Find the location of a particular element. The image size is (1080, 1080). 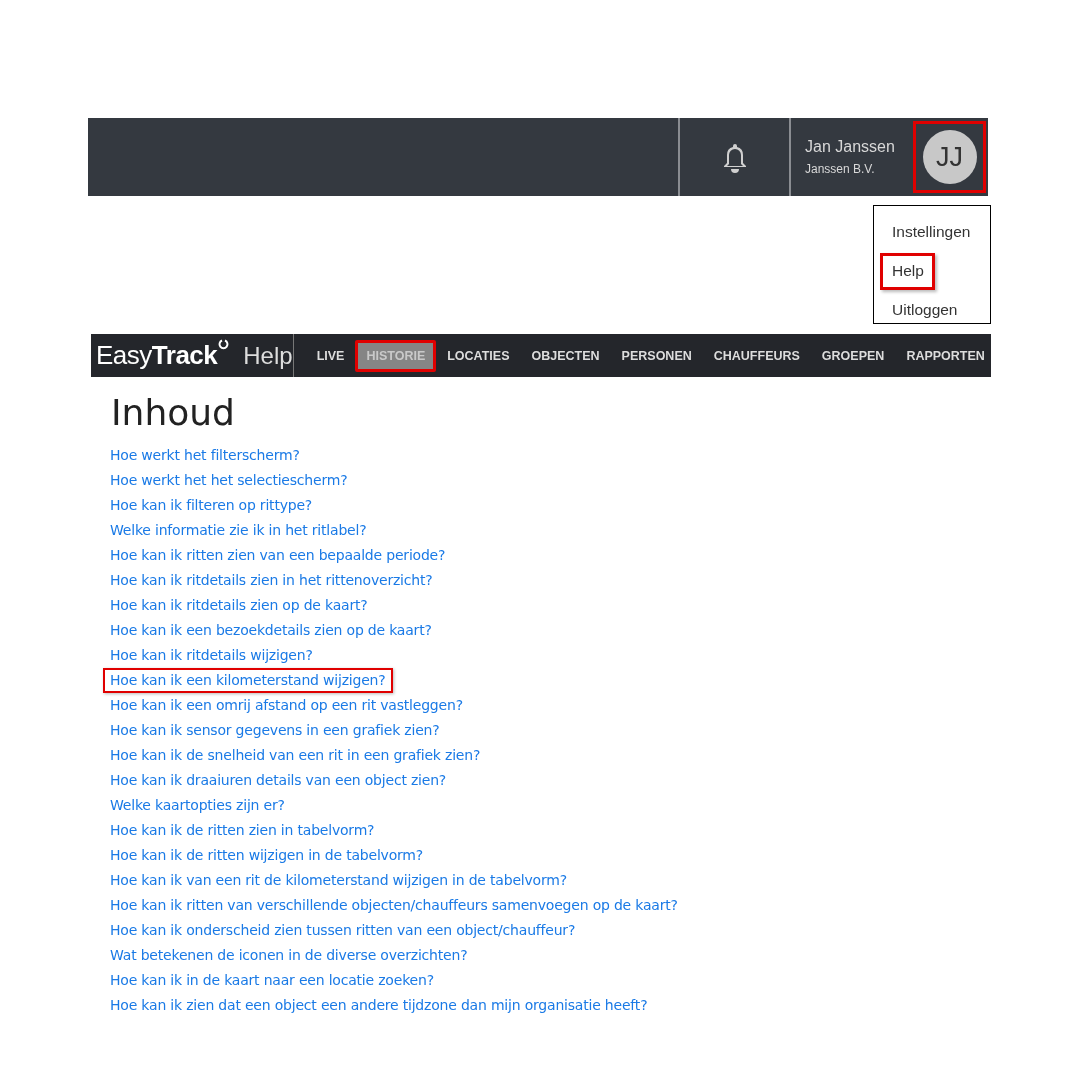

nav-tab: CHAUFFEURS is located at coordinates (756, 355).